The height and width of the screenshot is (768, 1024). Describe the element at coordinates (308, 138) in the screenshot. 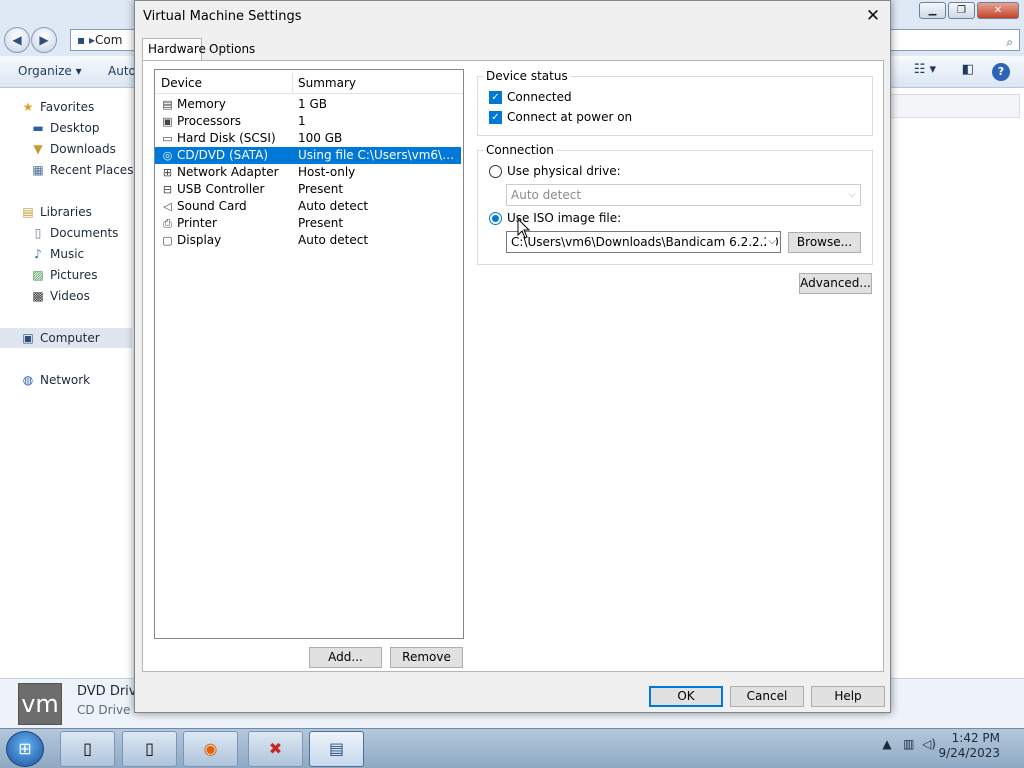

I see `device-row-hard-disk-scsi: ▭ Hard Disk (SCSI) 100 GB` at that location.